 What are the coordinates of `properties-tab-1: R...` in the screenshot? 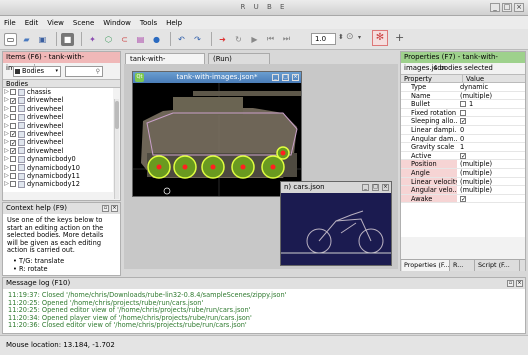 It's located at (463, 265).